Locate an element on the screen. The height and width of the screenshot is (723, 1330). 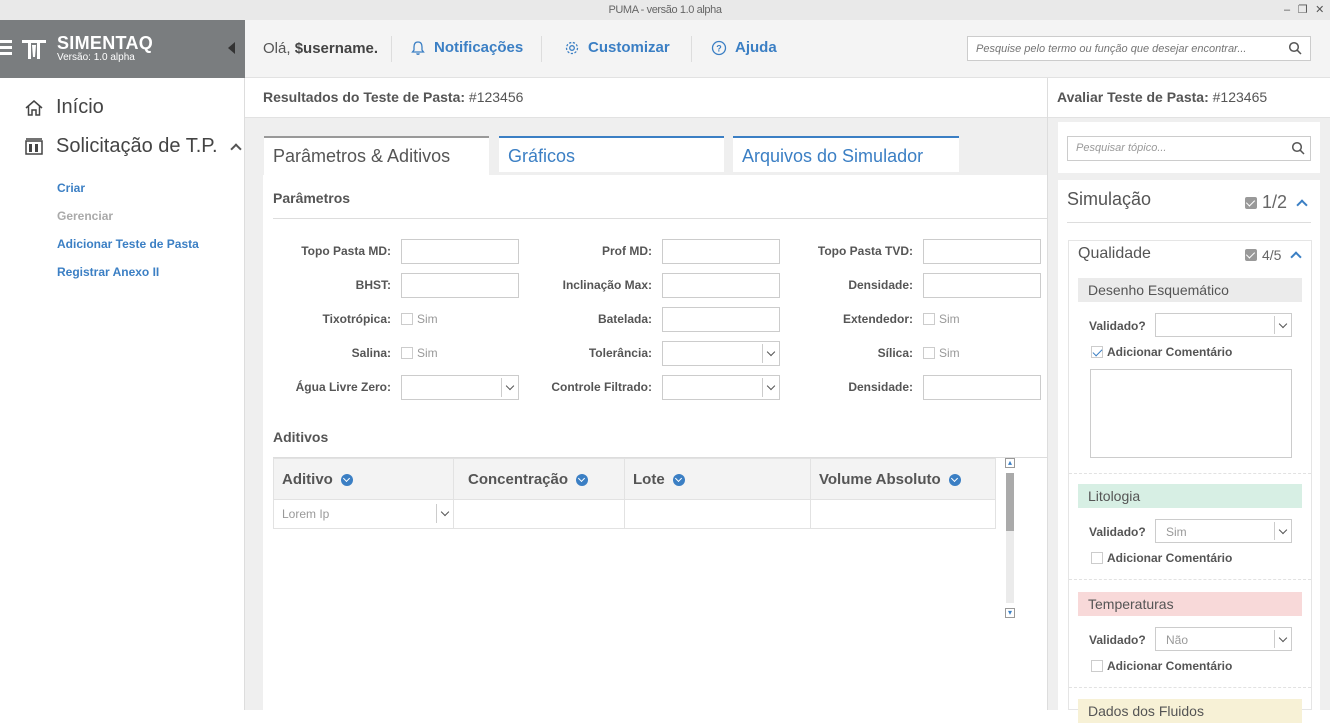
column-header-volume: Volume Absoluto is located at coordinates (903, 479).